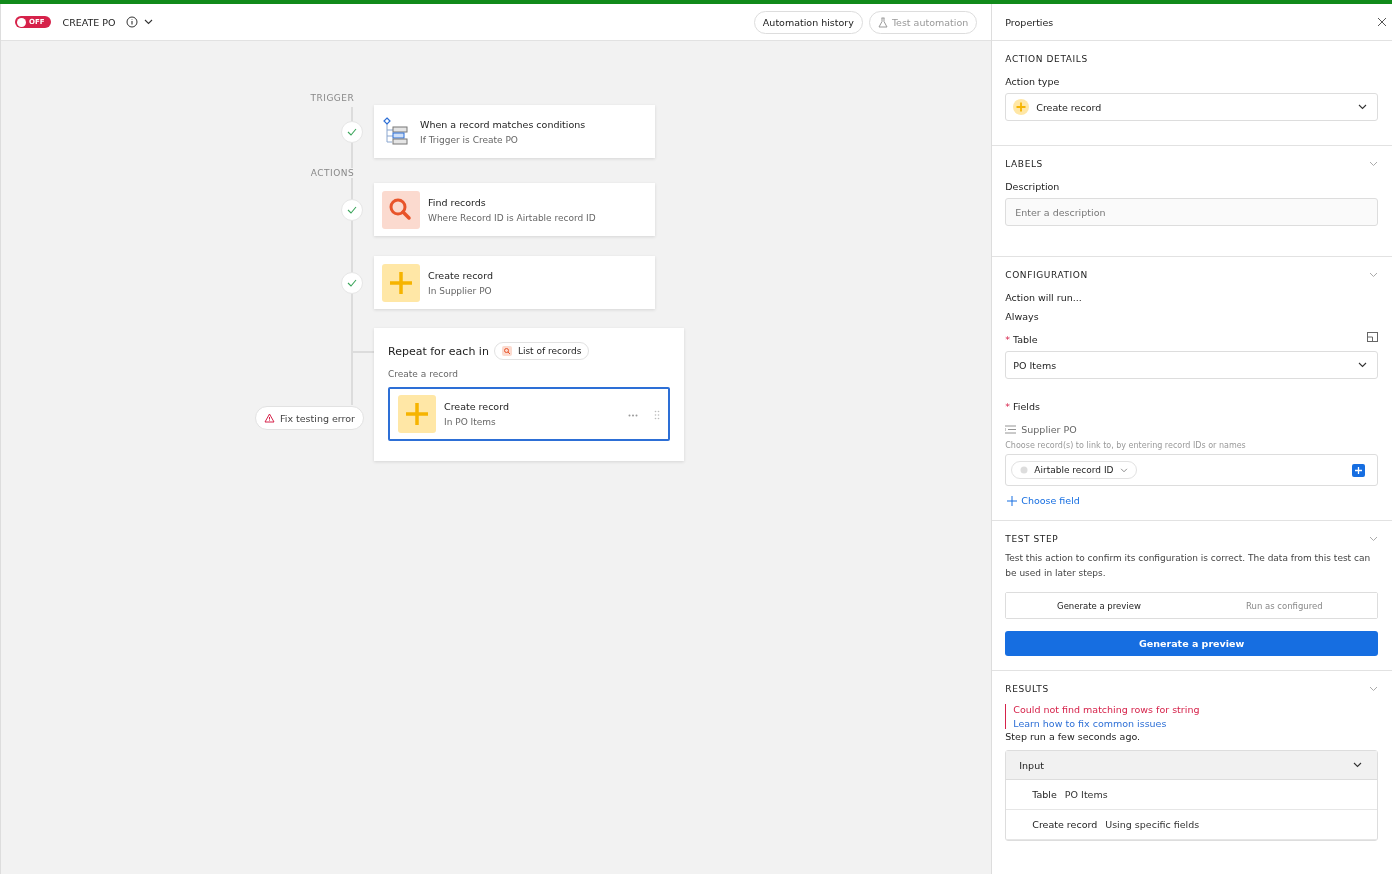  I want to click on repeat-subtitle: Create a record, so click(423, 374).